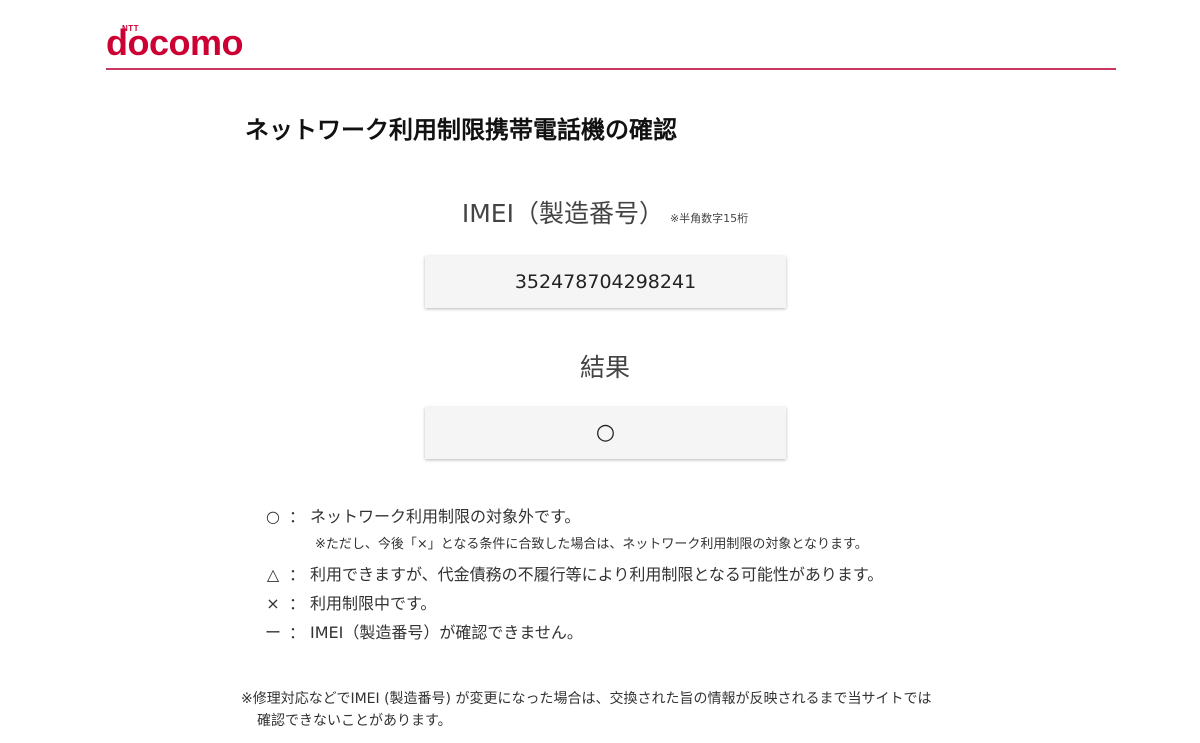 Image resolution: width=1200 pixels, height=743 pixels. I want to click on header-divider, so click(611, 69).